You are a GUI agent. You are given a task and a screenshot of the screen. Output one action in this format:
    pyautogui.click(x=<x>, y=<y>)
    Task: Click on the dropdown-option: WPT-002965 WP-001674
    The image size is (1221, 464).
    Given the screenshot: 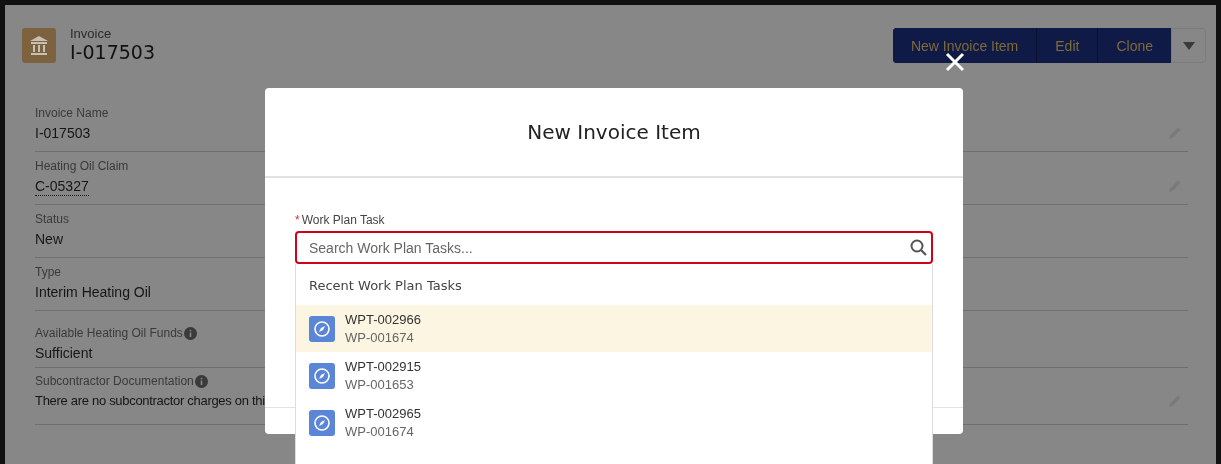 What is the action you would take?
    pyautogui.click(x=614, y=422)
    